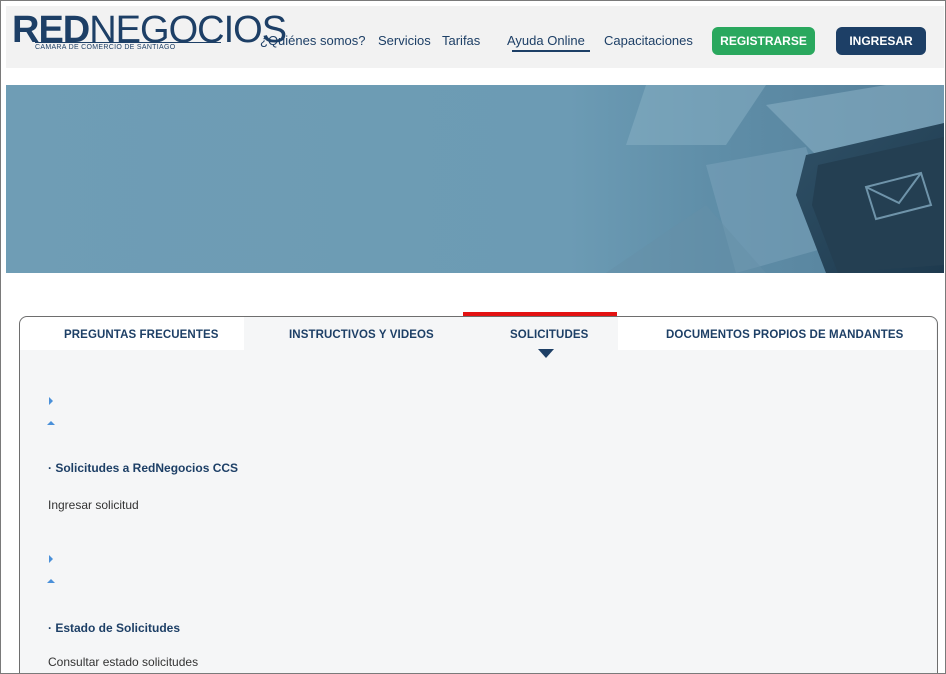 The width and height of the screenshot is (946, 674). I want to click on envelope-key-icon, so click(775, 179).